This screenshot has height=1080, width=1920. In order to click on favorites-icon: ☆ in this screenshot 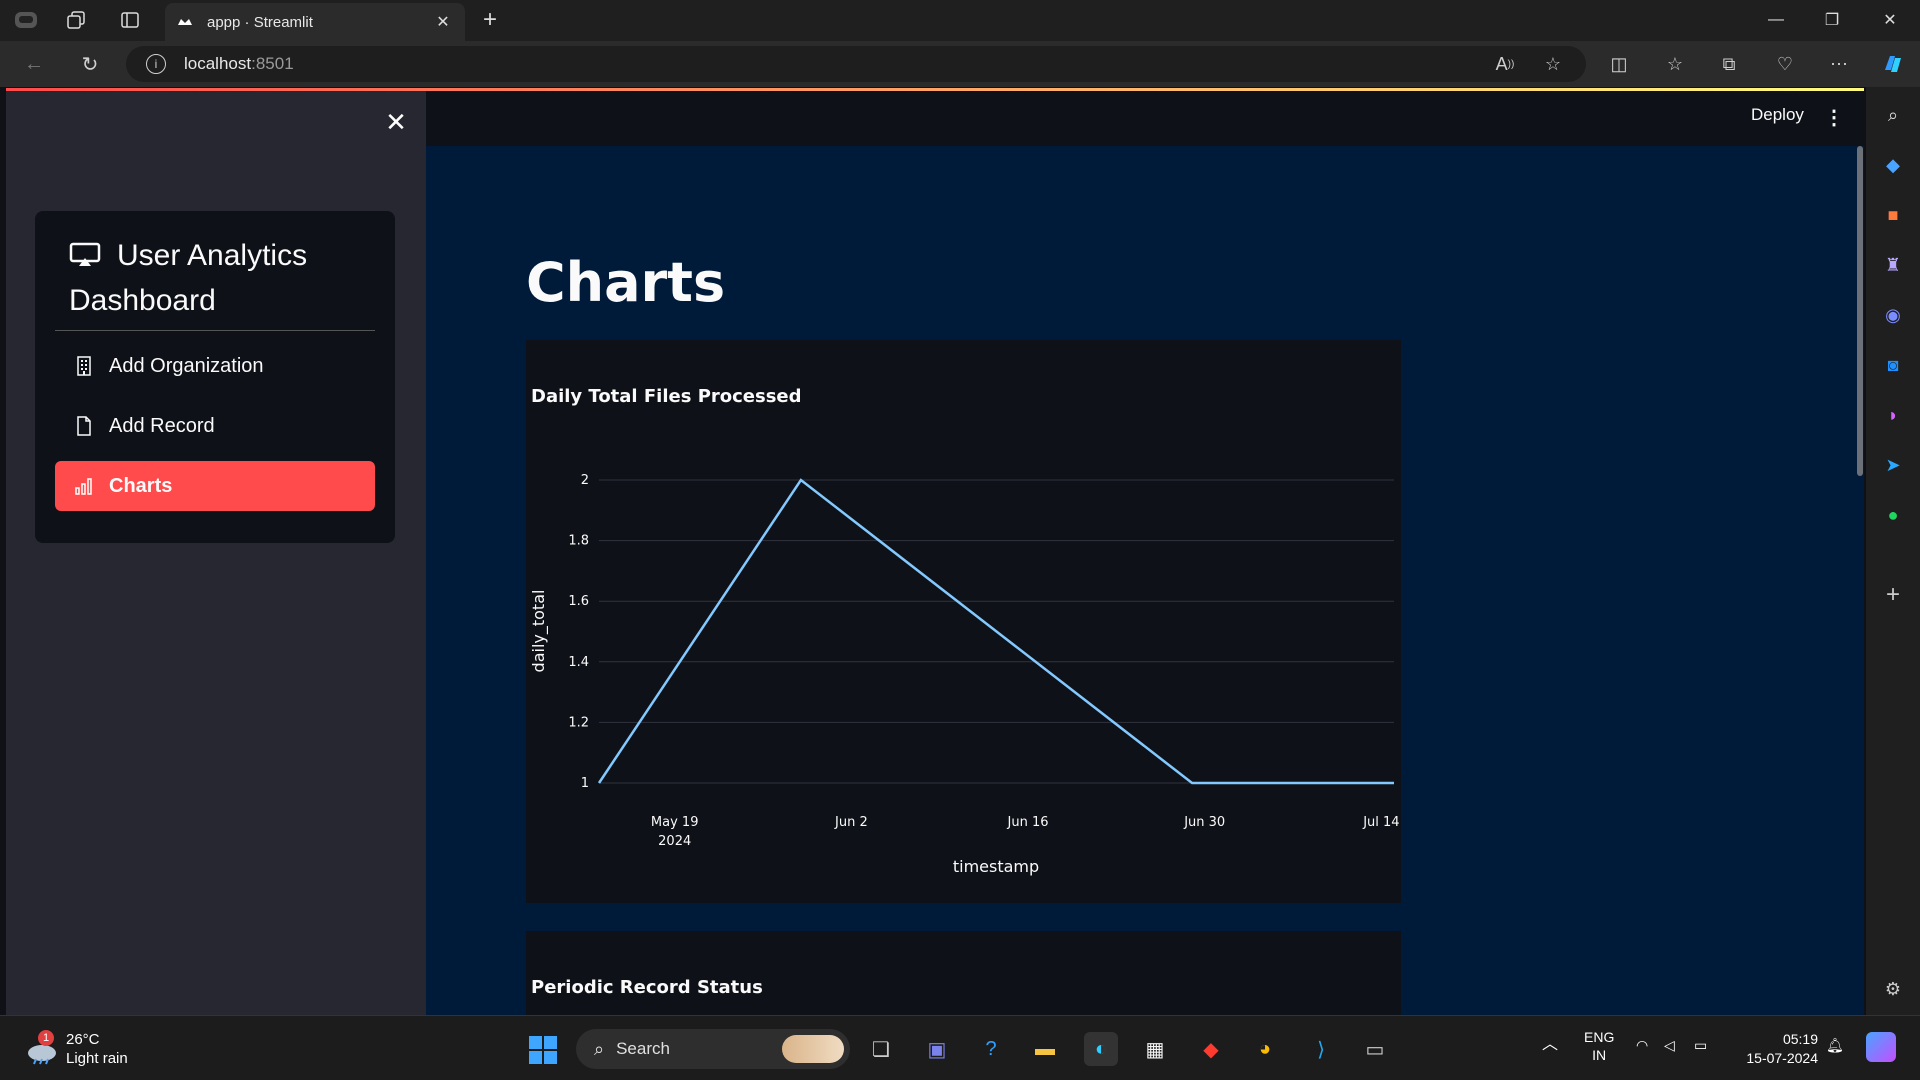, I will do `click(1675, 64)`.